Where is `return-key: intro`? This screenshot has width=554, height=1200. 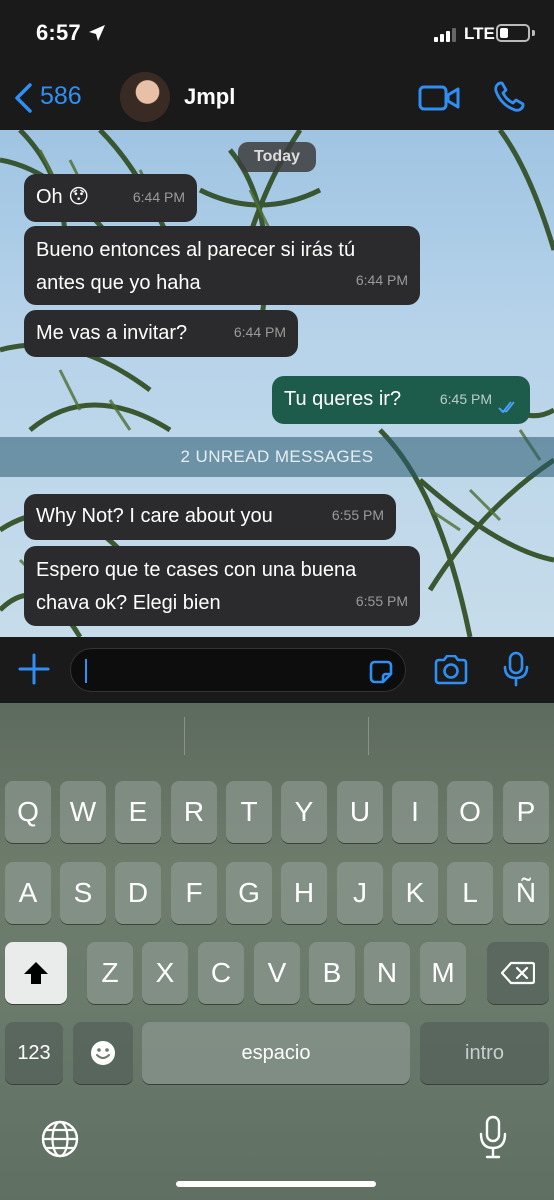 return-key: intro is located at coordinates (484, 1053).